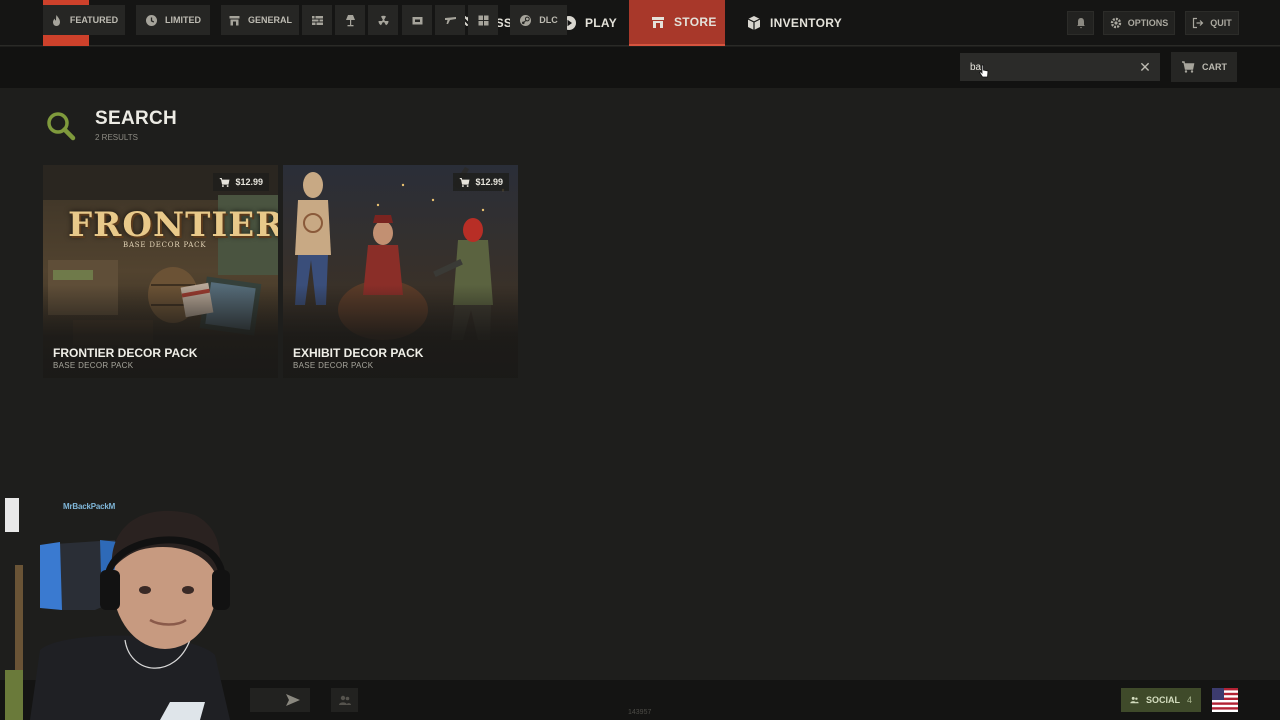 This screenshot has height=720, width=1280. I want to click on rifle-icon, so click(450, 20).